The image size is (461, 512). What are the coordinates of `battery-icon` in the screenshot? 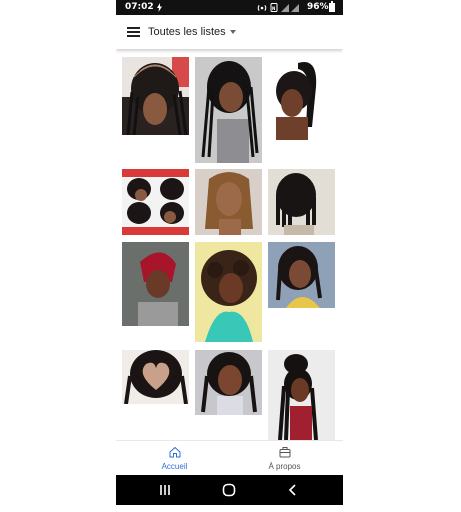 It's located at (332, 6).